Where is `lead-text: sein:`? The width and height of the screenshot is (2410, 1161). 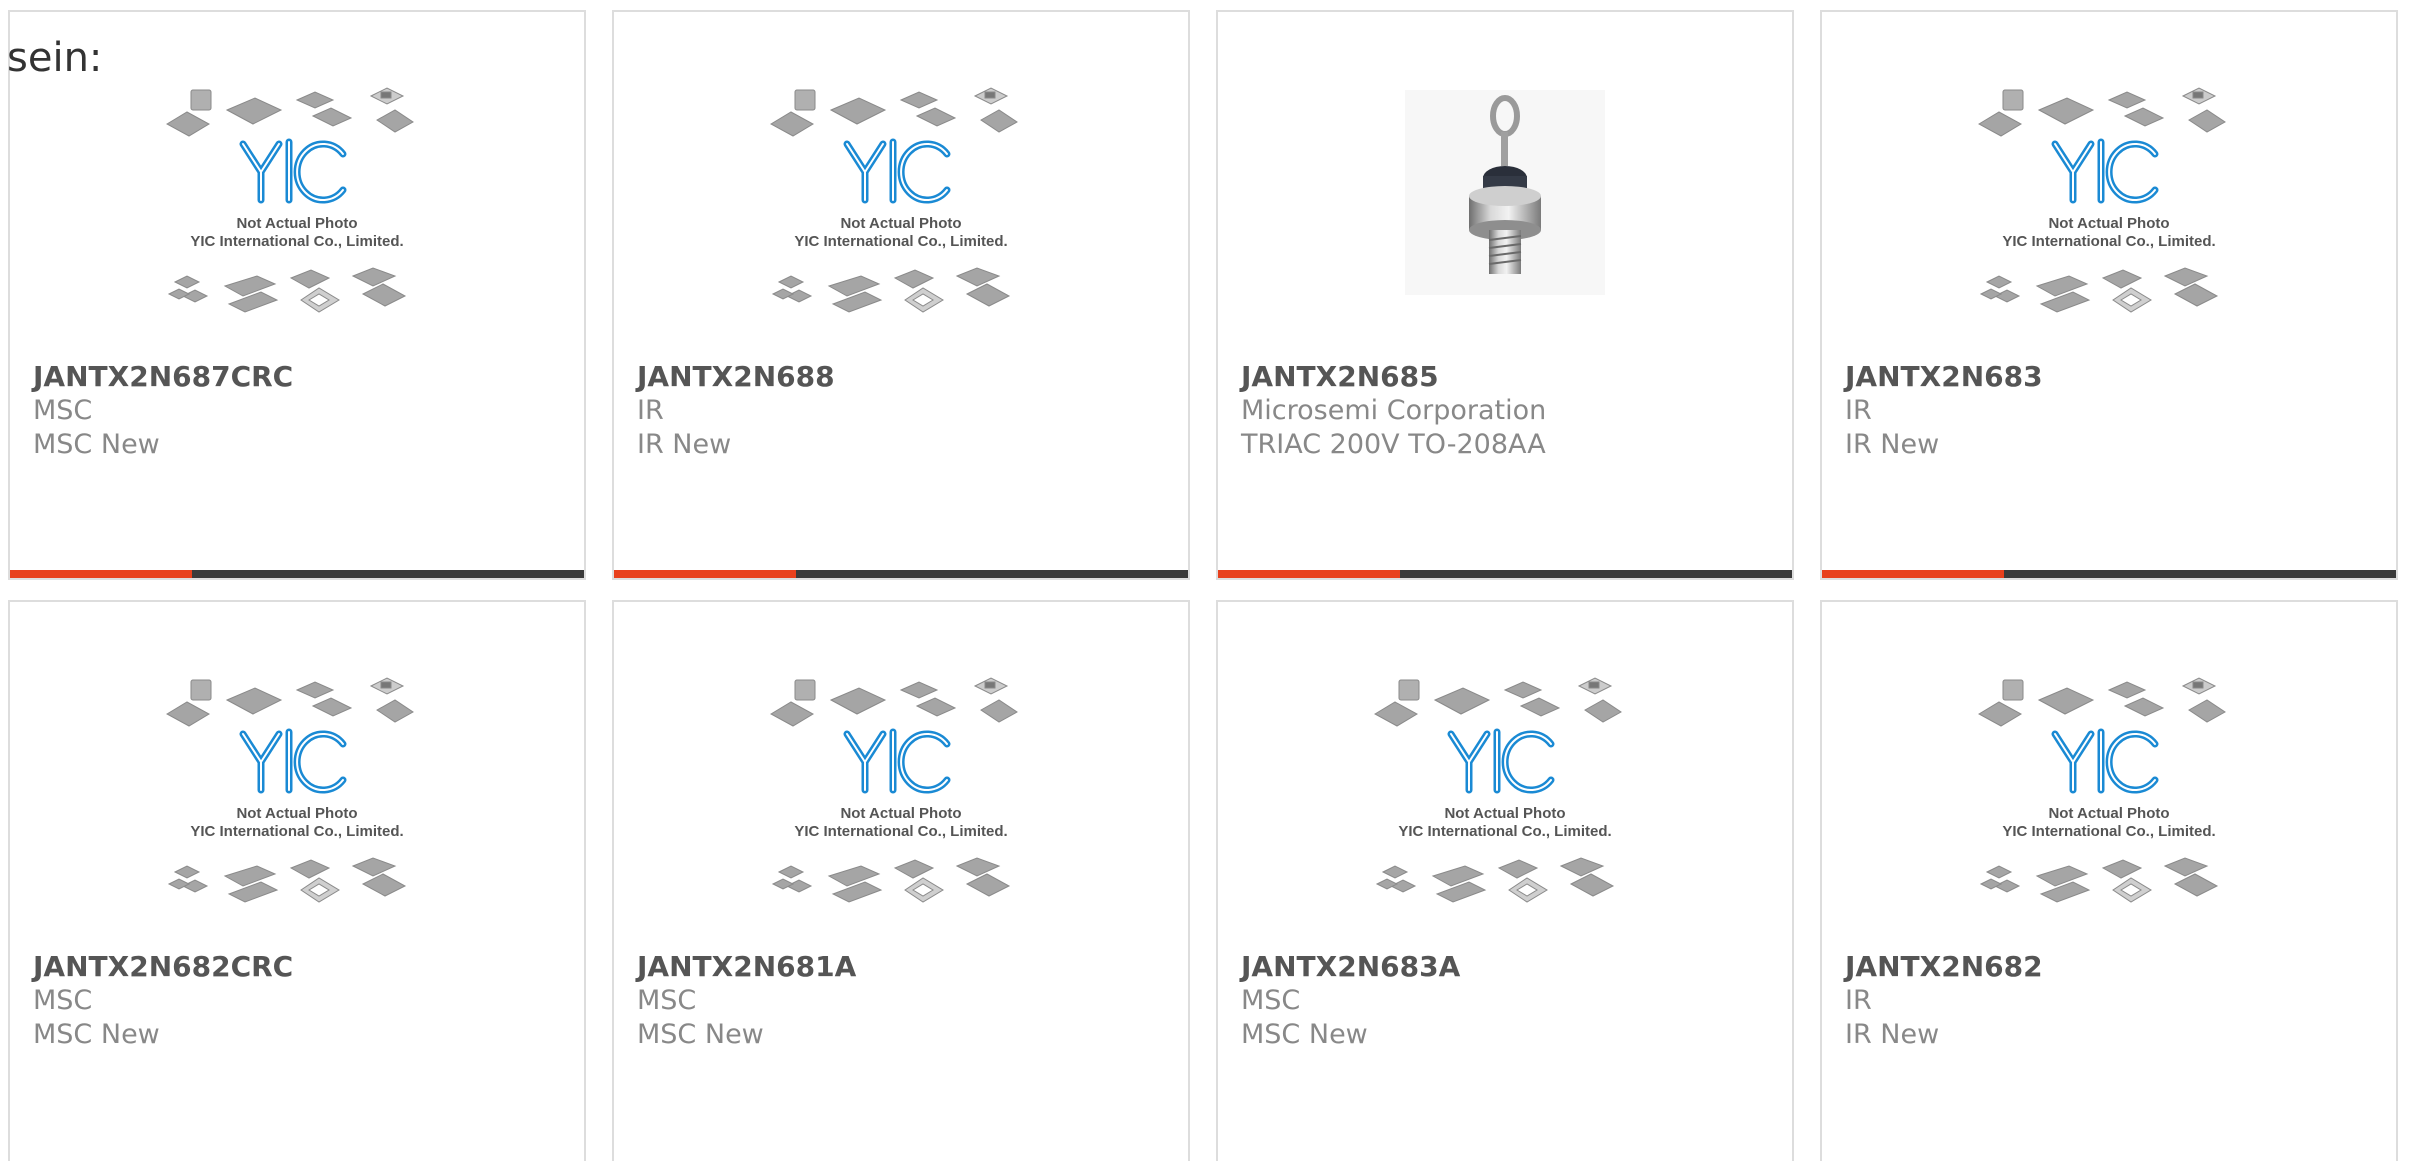 lead-text: sein: is located at coordinates (55, 58).